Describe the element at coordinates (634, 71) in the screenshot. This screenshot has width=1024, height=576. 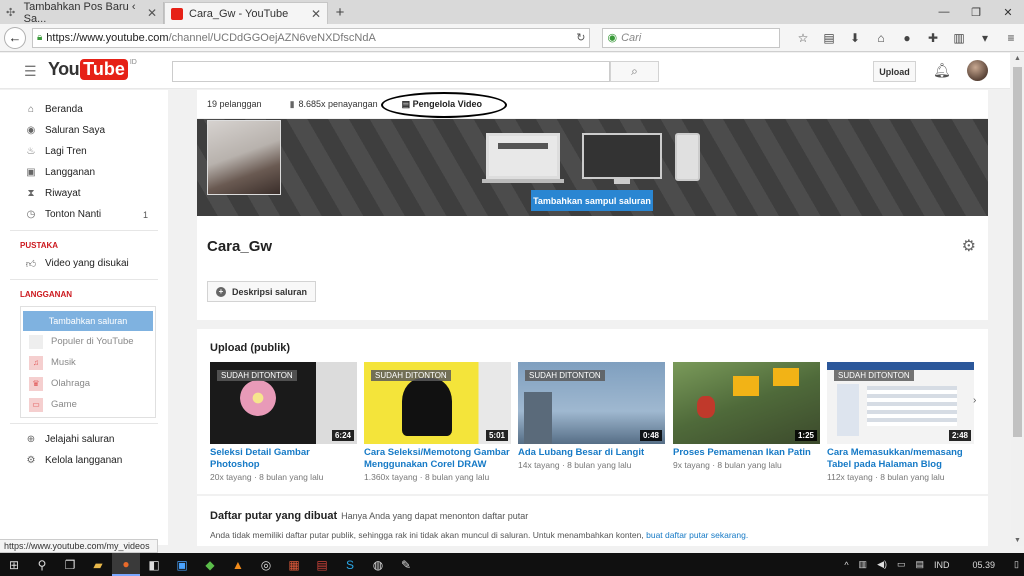
I see `search-icon: ⌕` at that location.